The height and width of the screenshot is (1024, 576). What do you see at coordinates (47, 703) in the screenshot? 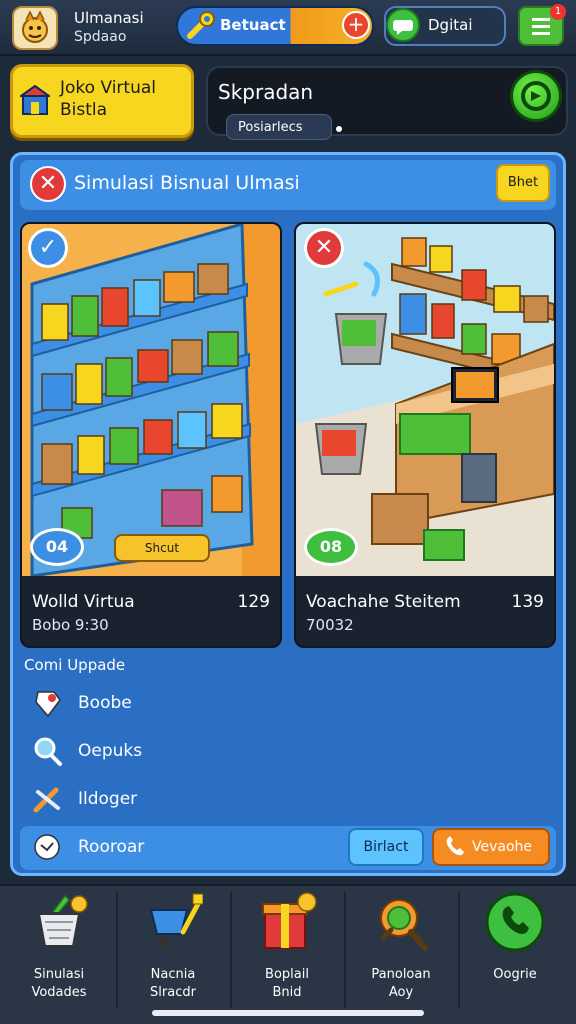
I see `pin-icon` at bounding box center [47, 703].